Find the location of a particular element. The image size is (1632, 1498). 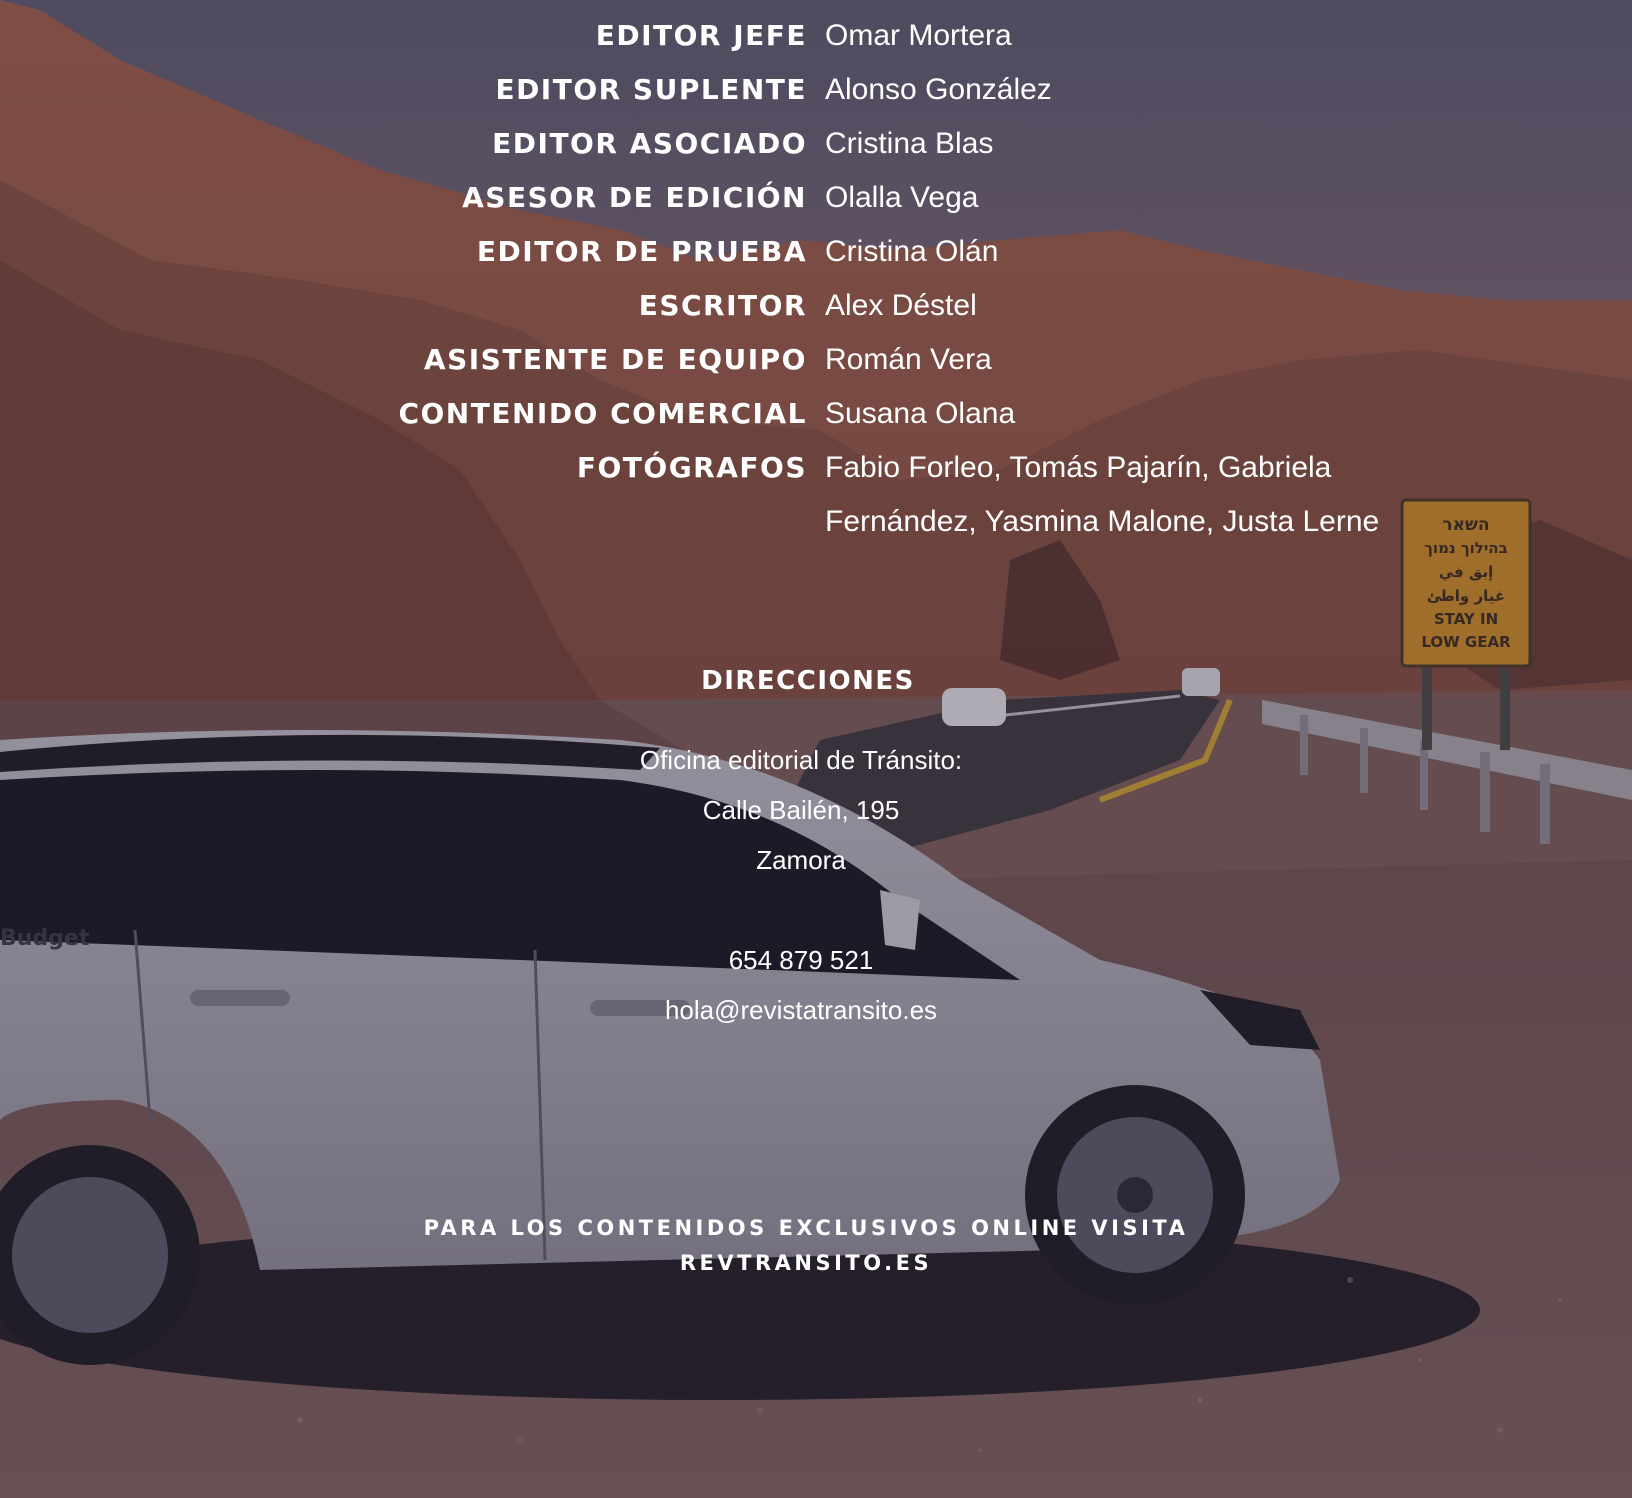

footer-website-link: REVTRANSITO.ES is located at coordinates (806, 1263).